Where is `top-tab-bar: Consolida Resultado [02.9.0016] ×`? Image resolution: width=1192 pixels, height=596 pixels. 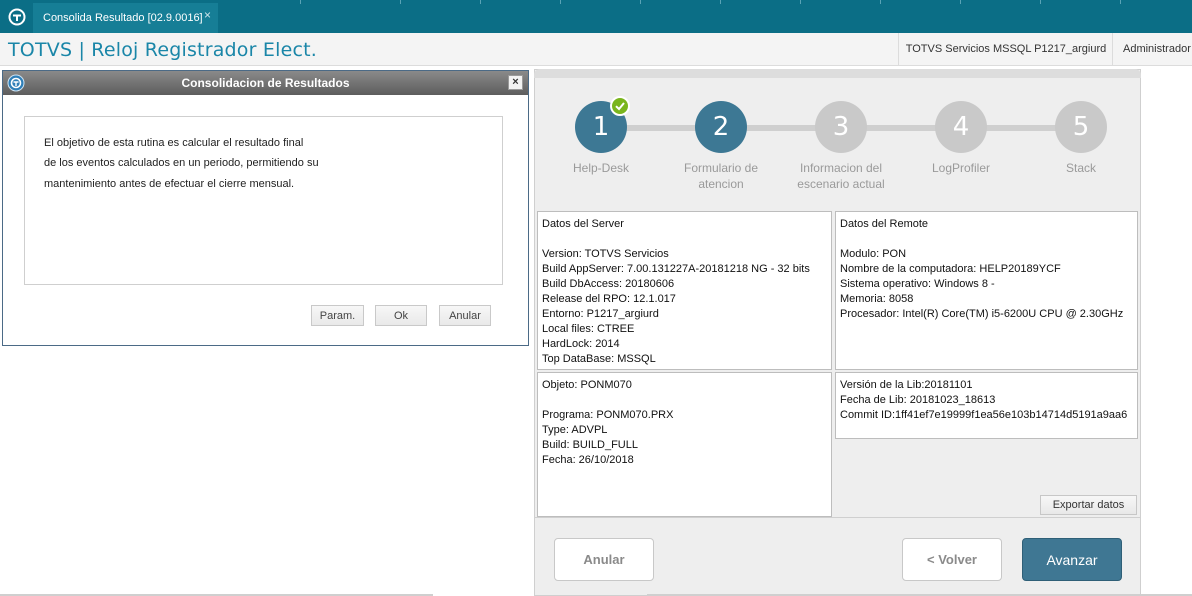 top-tab-bar: Consolida Resultado [02.9.0016] × is located at coordinates (596, 16).